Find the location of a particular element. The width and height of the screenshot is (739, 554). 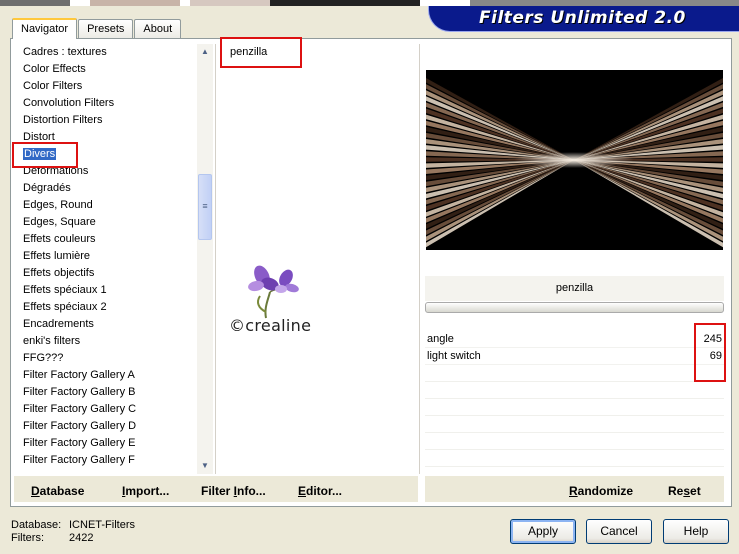

category-label: Filter Factory Gallery A is located at coordinates (79, 375).